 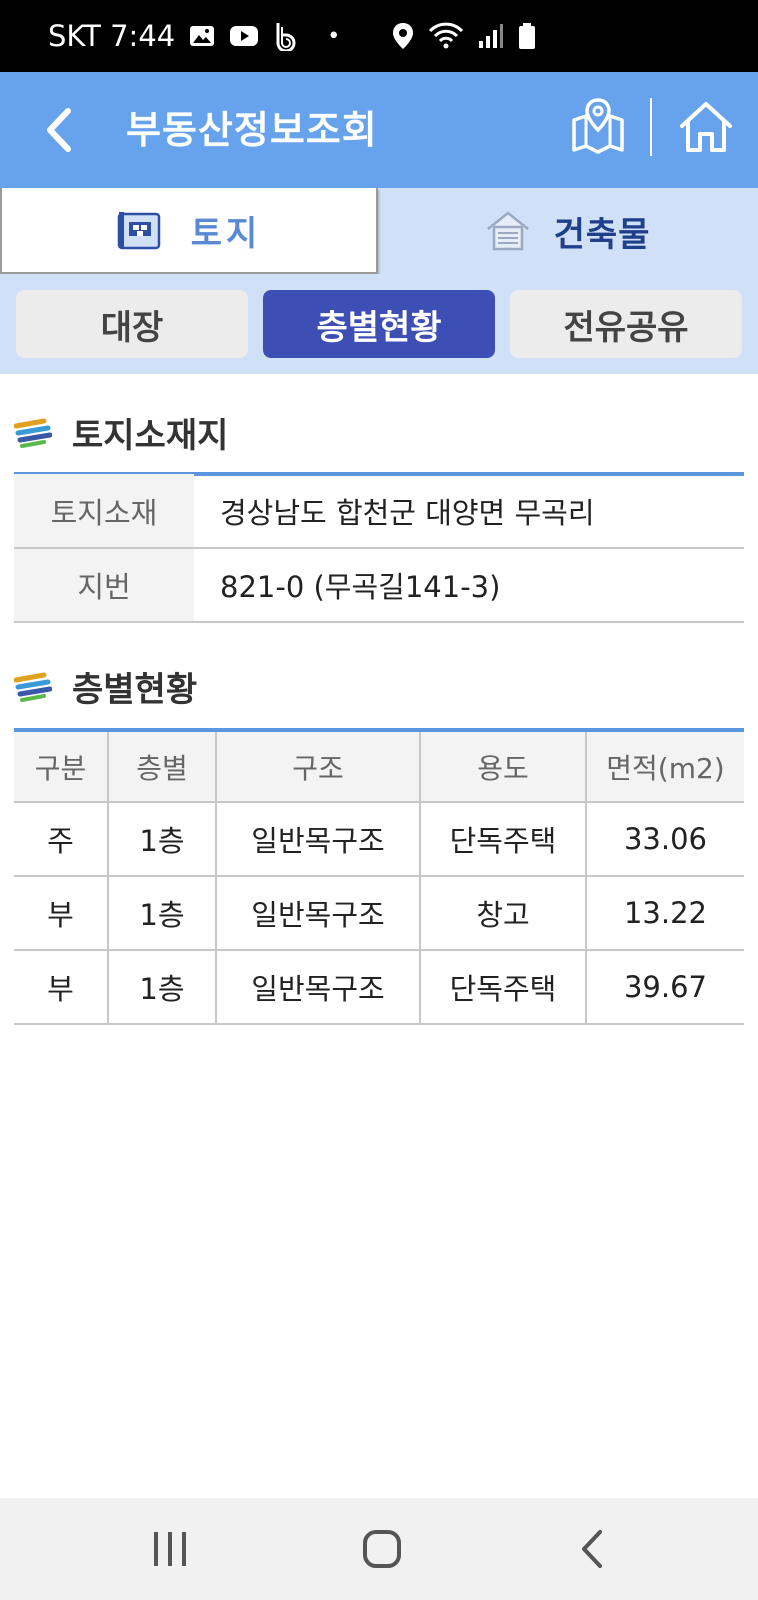 I want to click on back-nav-button, so click(x=594, y=1549).